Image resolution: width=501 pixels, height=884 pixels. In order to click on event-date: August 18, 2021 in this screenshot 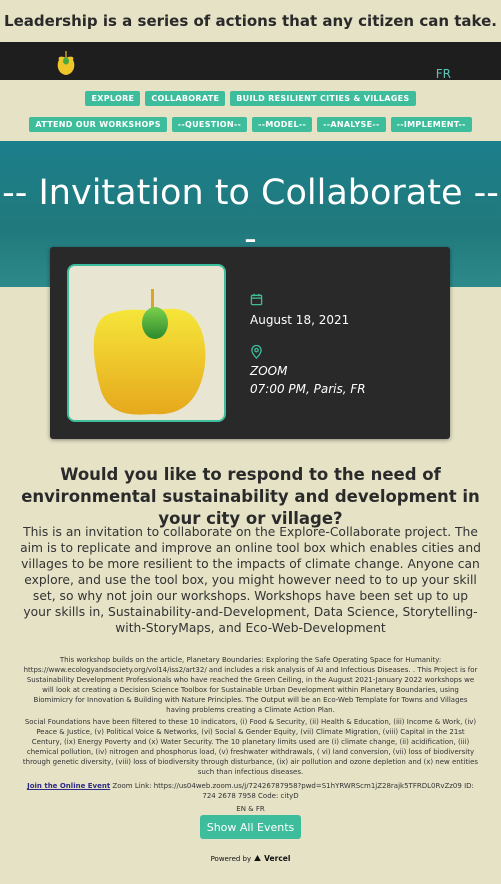, I will do `click(300, 320)`.